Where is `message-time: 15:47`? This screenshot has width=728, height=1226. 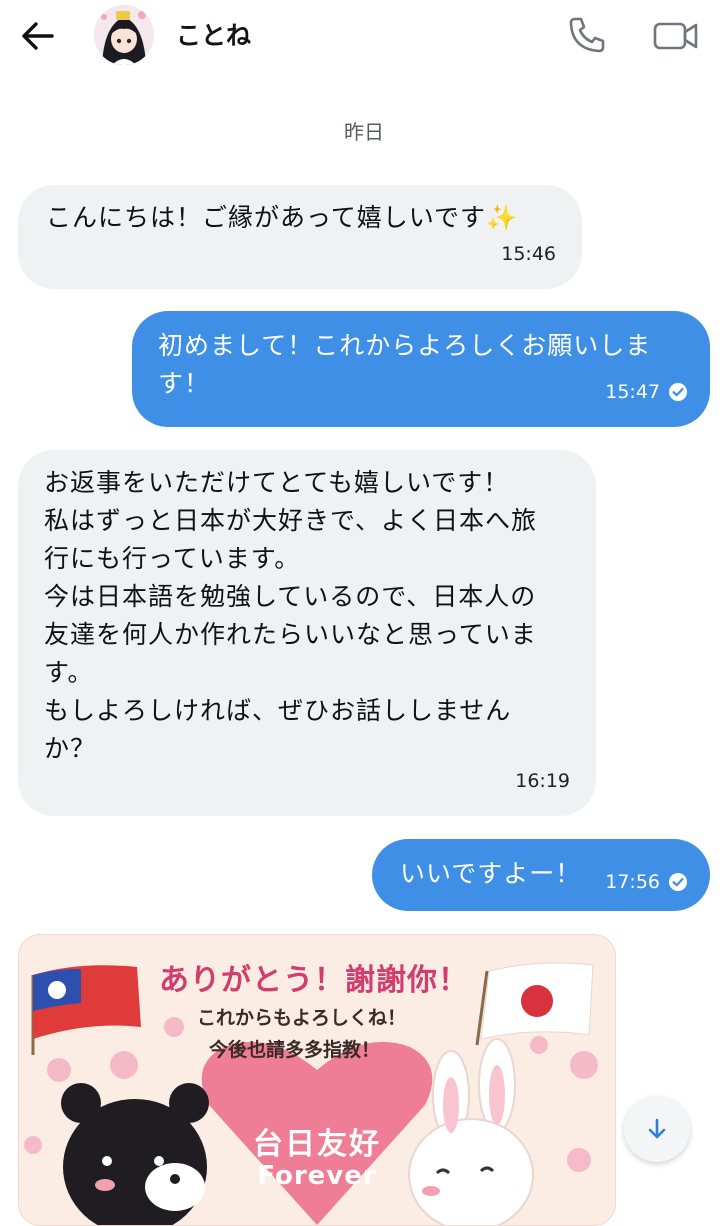 message-time: 15:47 is located at coordinates (632, 392).